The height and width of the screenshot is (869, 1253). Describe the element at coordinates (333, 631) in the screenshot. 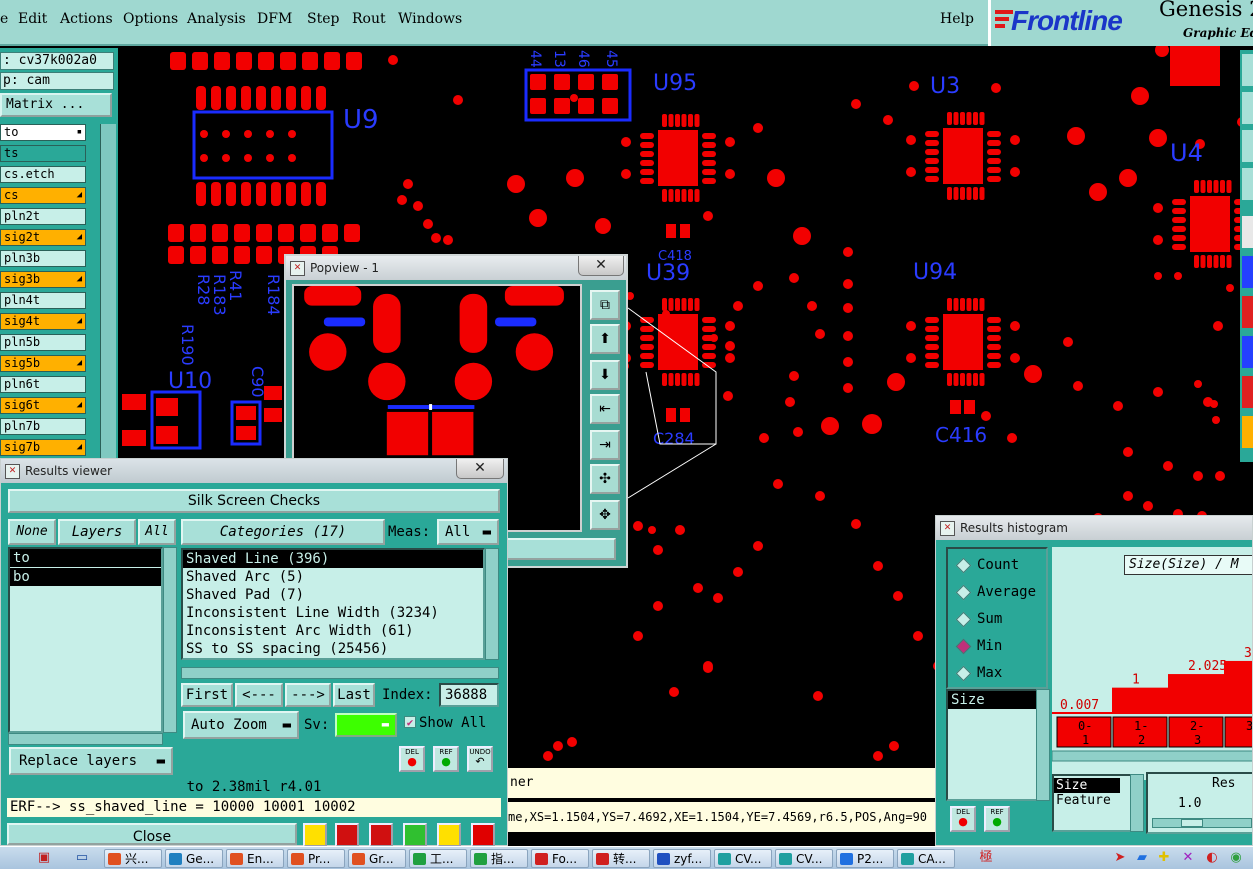

I see `category-item: Inconsistent Arc Width (61)` at that location.